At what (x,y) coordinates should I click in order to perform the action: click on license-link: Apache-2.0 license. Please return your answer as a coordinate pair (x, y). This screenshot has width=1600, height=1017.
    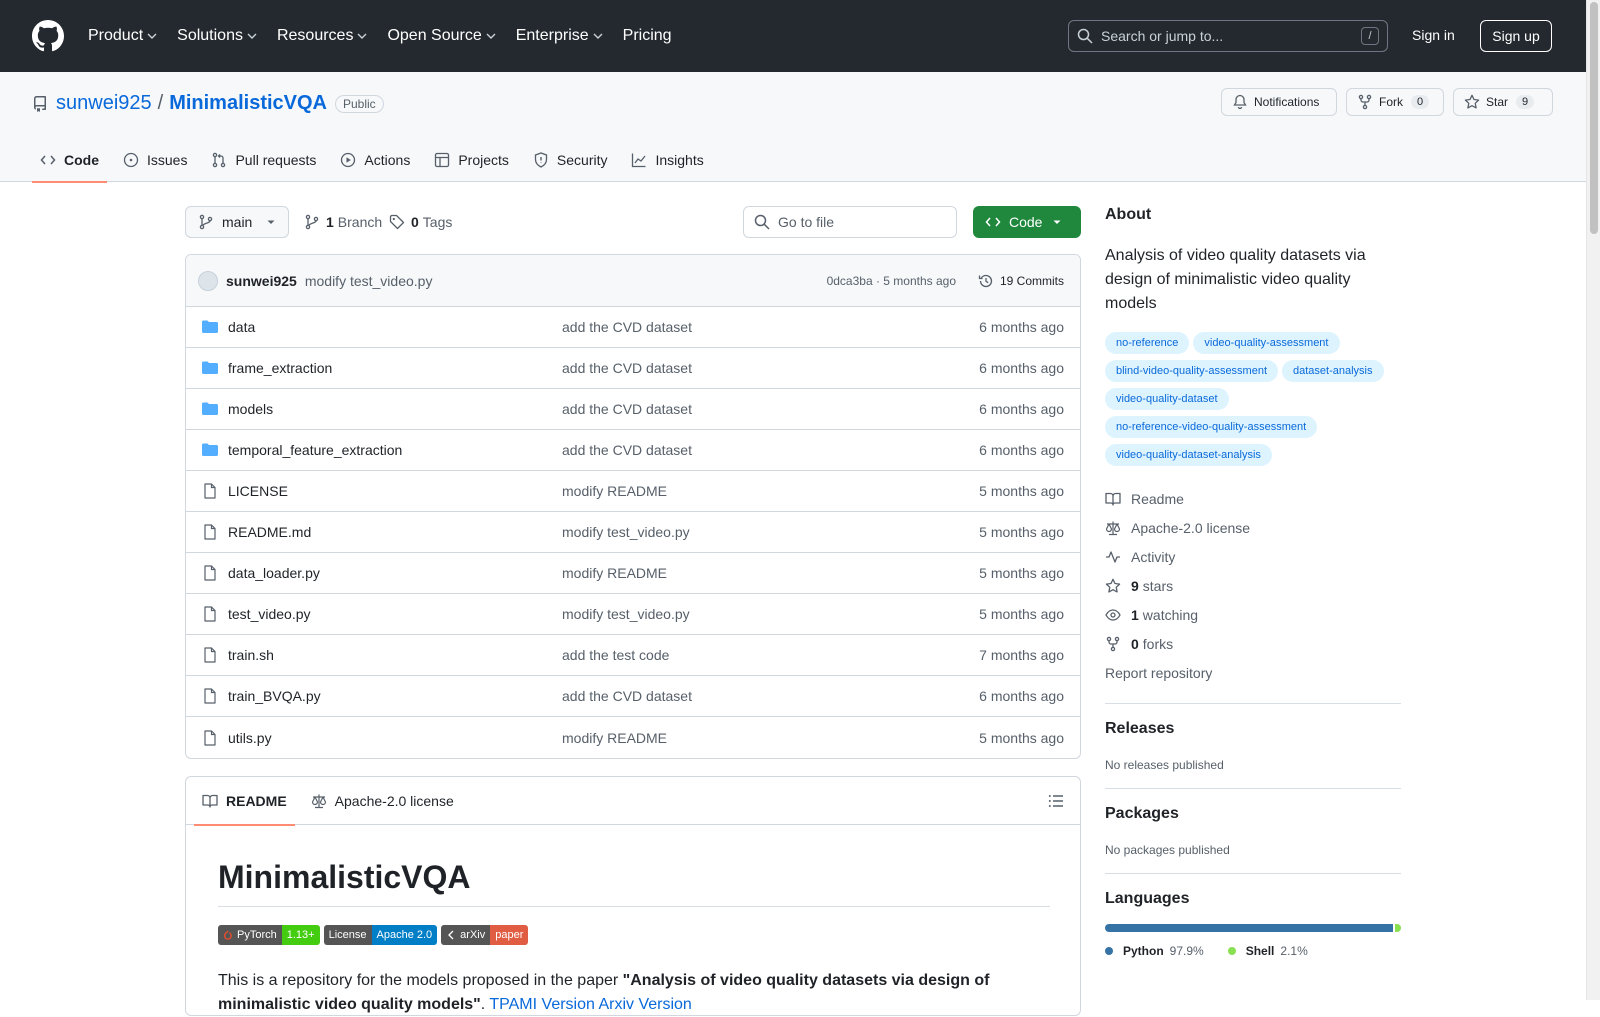
    Looking at the image, I should click on (1253, 527).